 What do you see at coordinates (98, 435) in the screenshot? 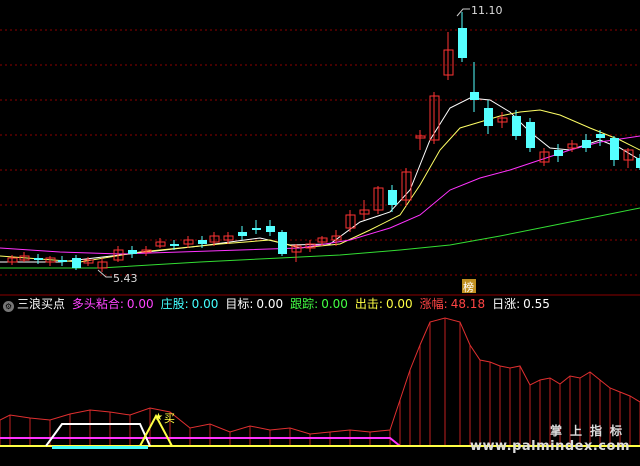
I see `indicator-white-shape` at bounding box center [98, 435].